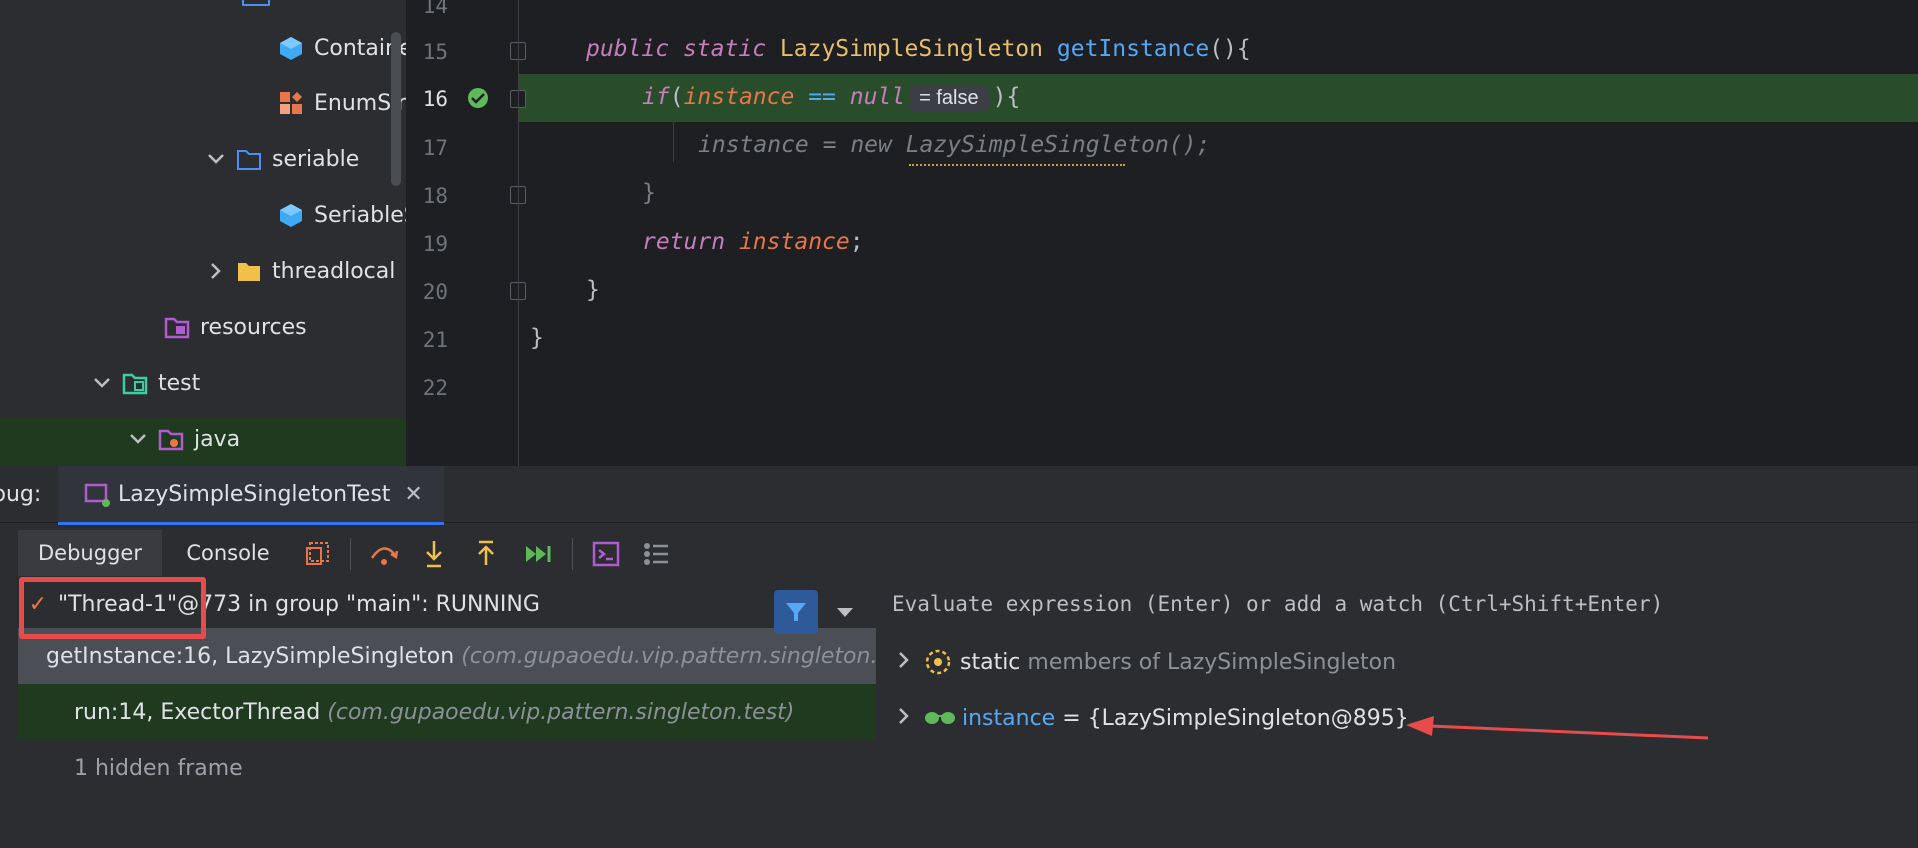 Image resolution: width=1918 pixels, height=848 pixels. Describe the element at coordinates (171, 440) in the screenshot. I see `java-source-folder-icon` at that location.